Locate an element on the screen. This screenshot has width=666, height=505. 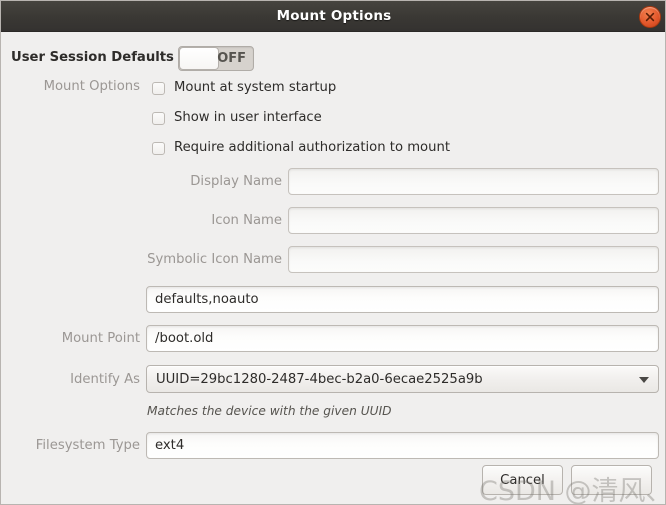
checkbox-show-in-user-interface is located at coordinates (158, 118).